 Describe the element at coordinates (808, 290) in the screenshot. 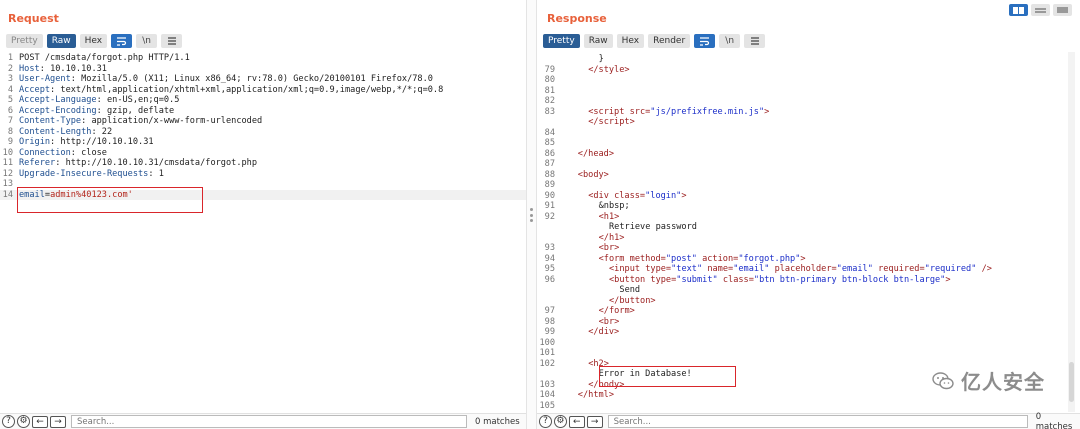

I see `response-line: Send` at that location.